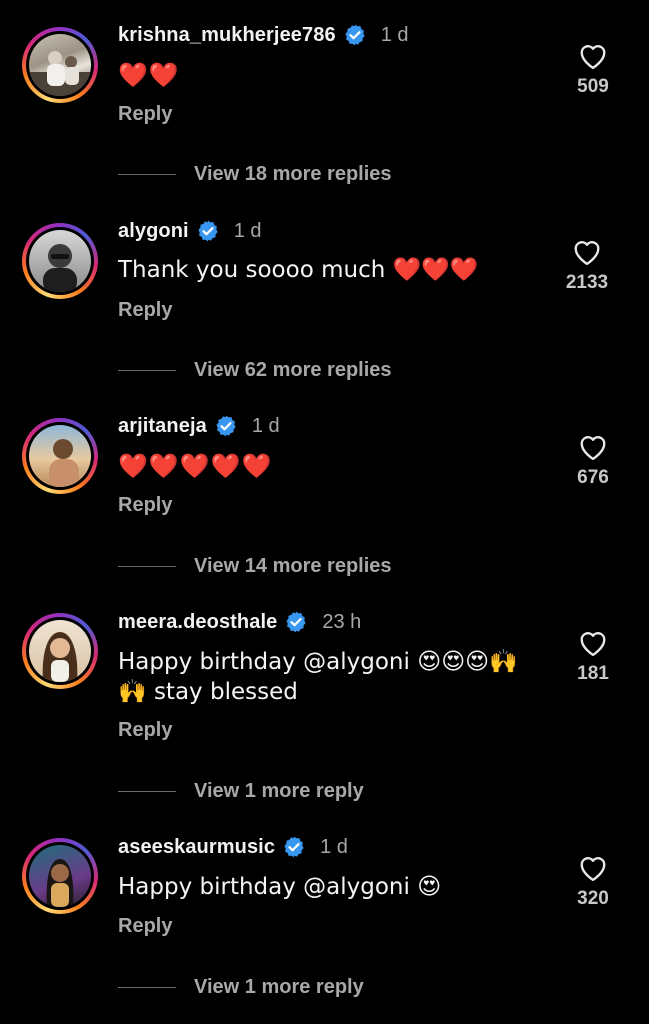 The height and width of the screenshot is (1024, 649). What do you see at coordinates (162, 426) in the screenshot?
I see `comment-username: arjitaneja` at bounding box center [162, 426].